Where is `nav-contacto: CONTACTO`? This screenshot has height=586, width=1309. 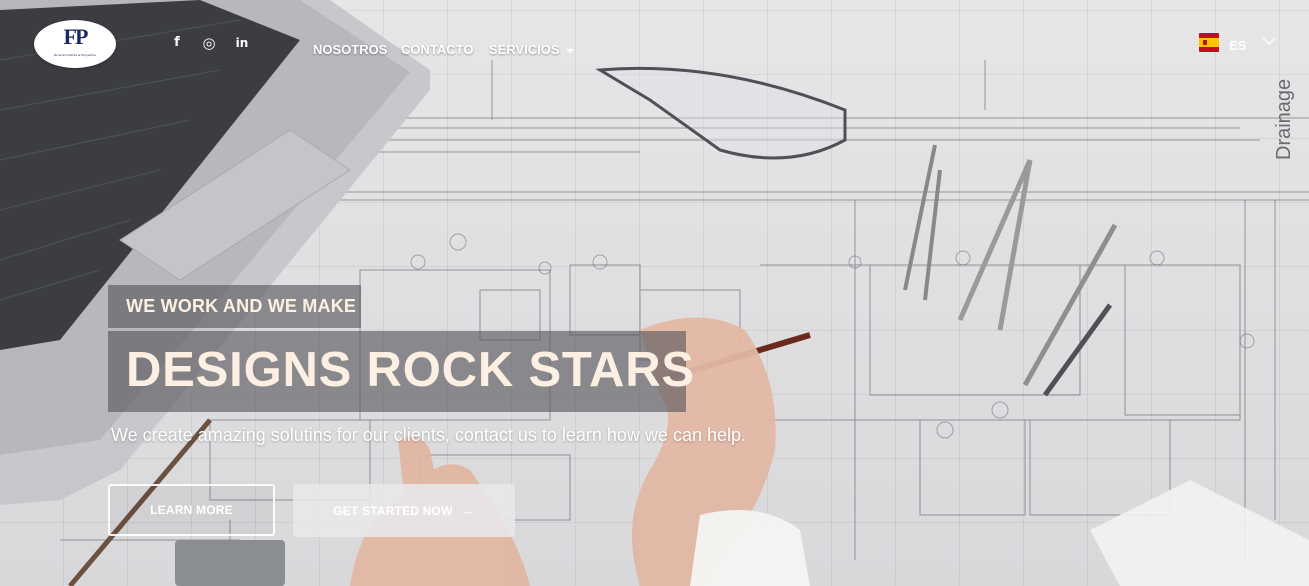
nav-contacto: CONTACTO is located at coordinates (437, 49).